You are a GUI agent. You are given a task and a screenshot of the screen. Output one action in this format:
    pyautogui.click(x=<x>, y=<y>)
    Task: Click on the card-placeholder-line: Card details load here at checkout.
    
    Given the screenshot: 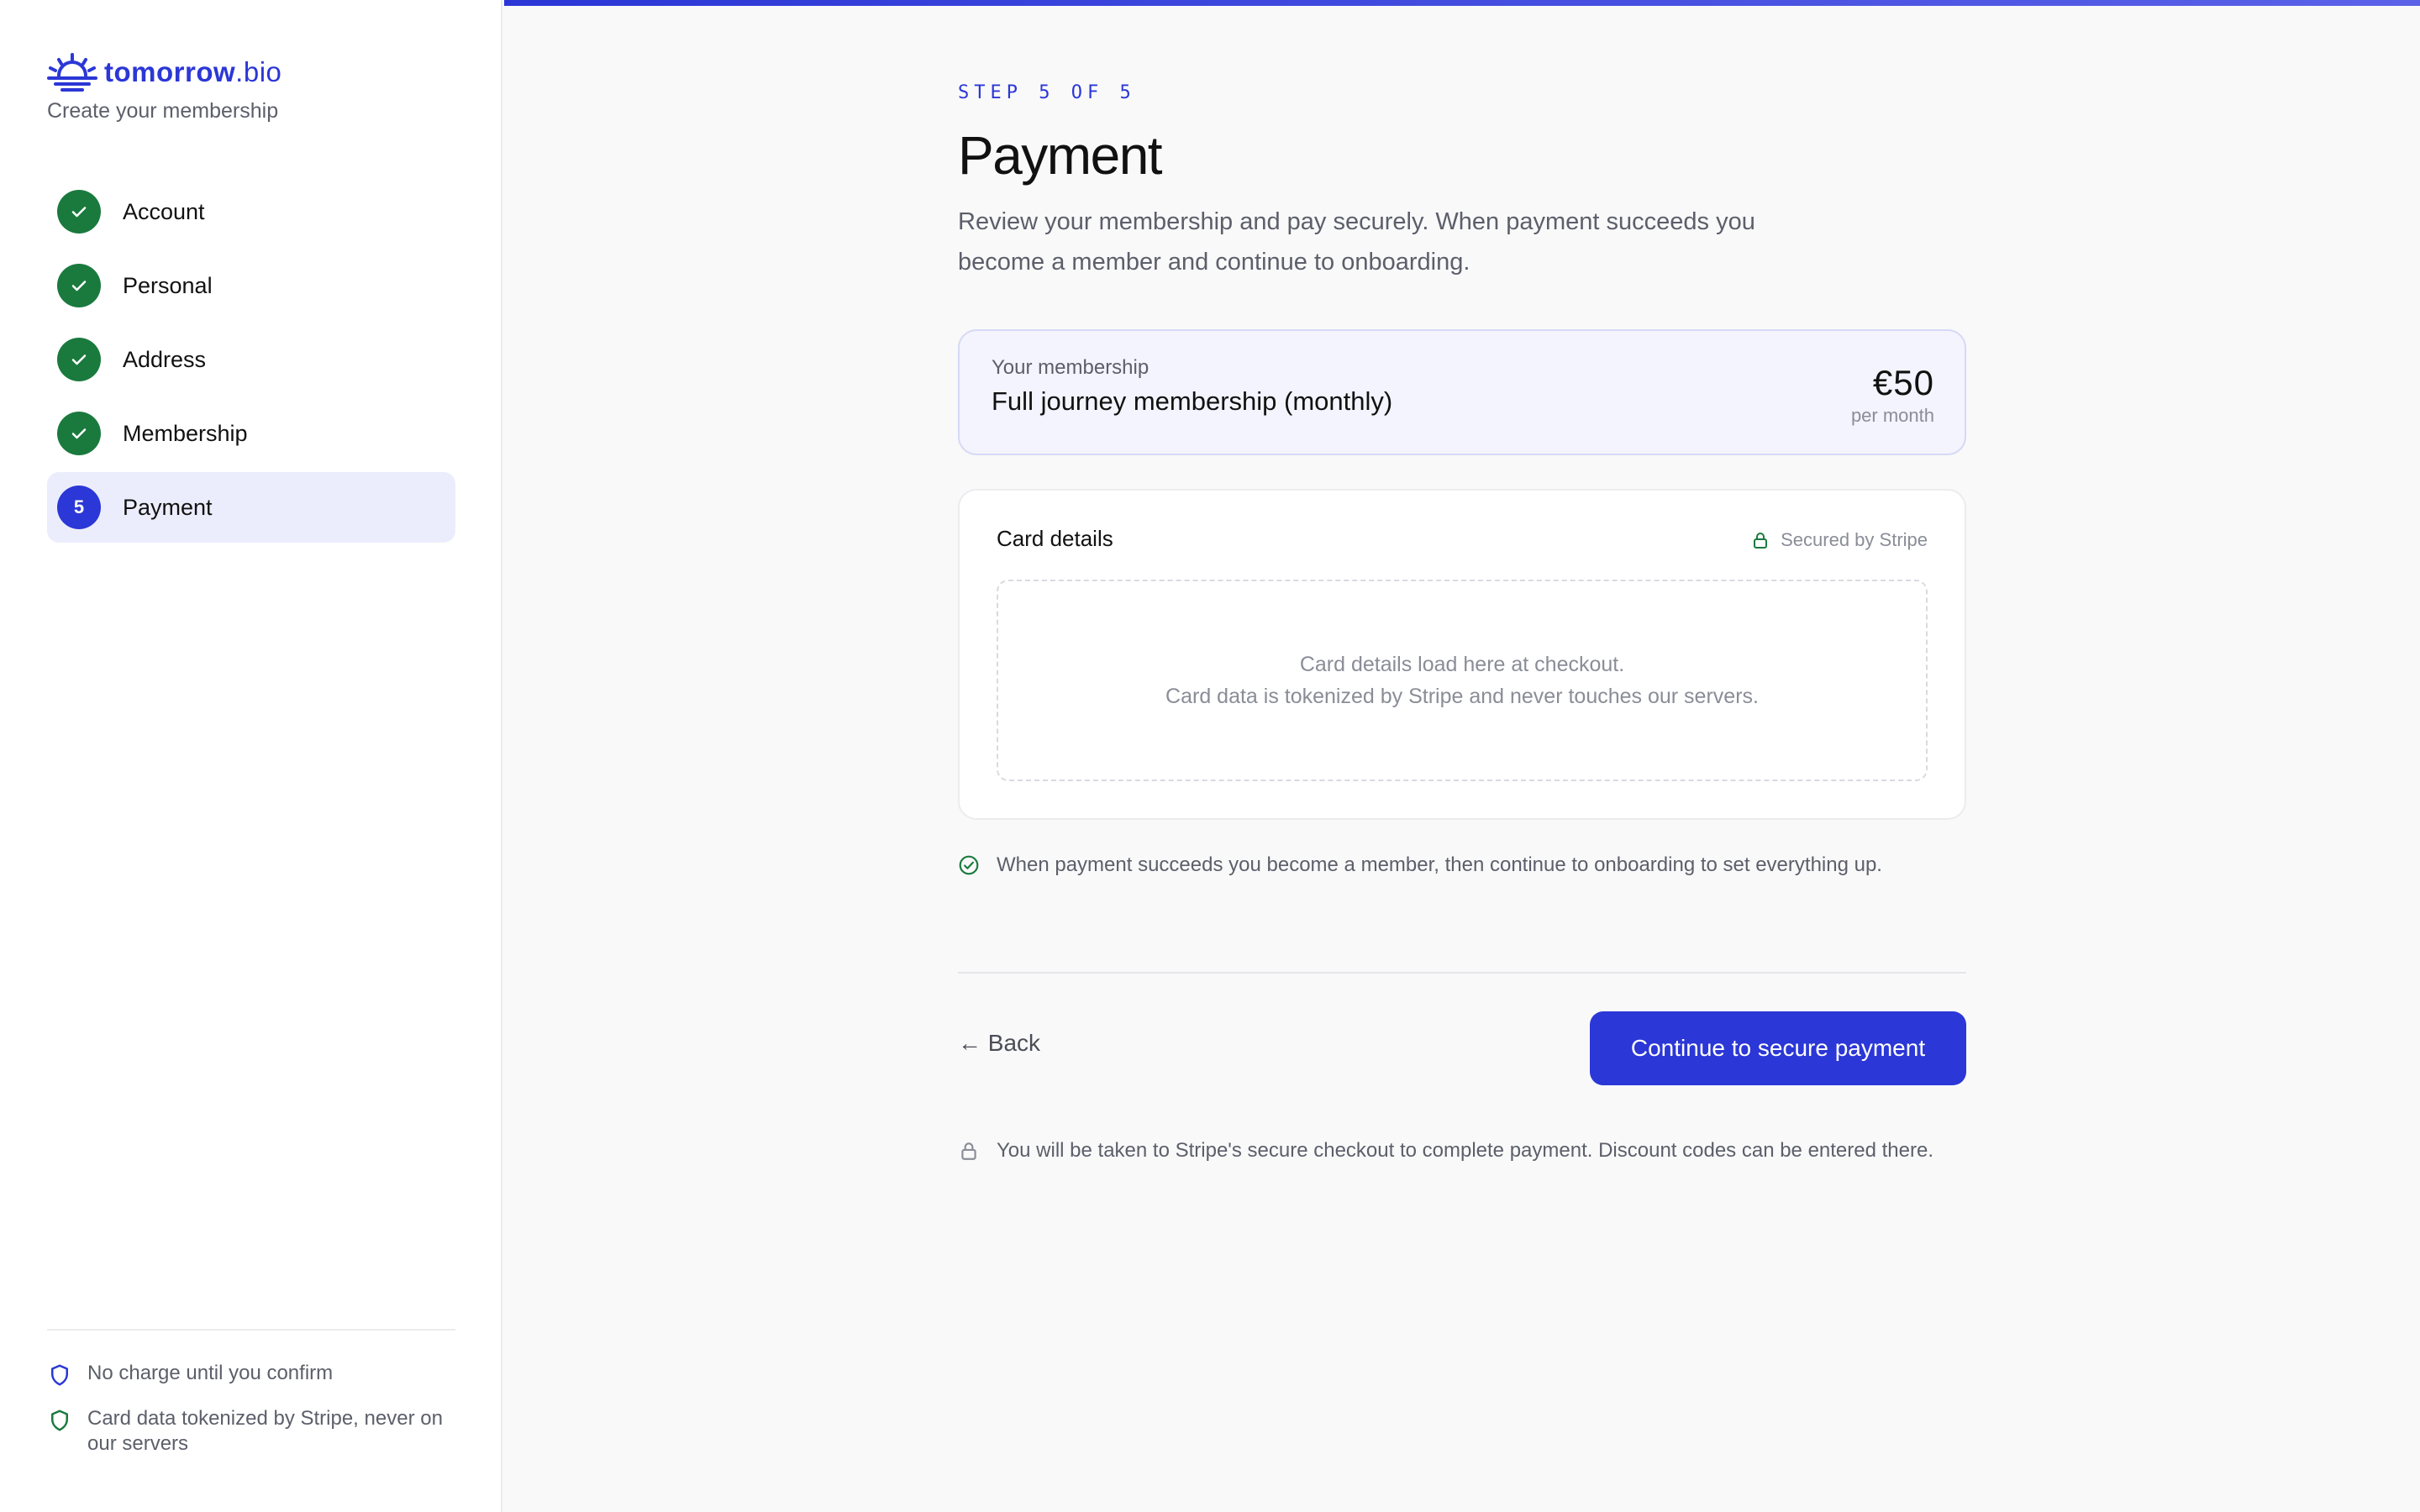 What is the action you would take?
    pyautogui.click(x=1462, y=664)
    